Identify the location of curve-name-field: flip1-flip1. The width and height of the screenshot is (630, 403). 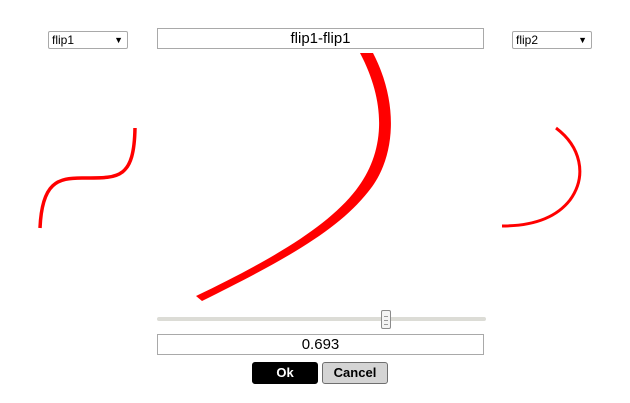
(320, 38).